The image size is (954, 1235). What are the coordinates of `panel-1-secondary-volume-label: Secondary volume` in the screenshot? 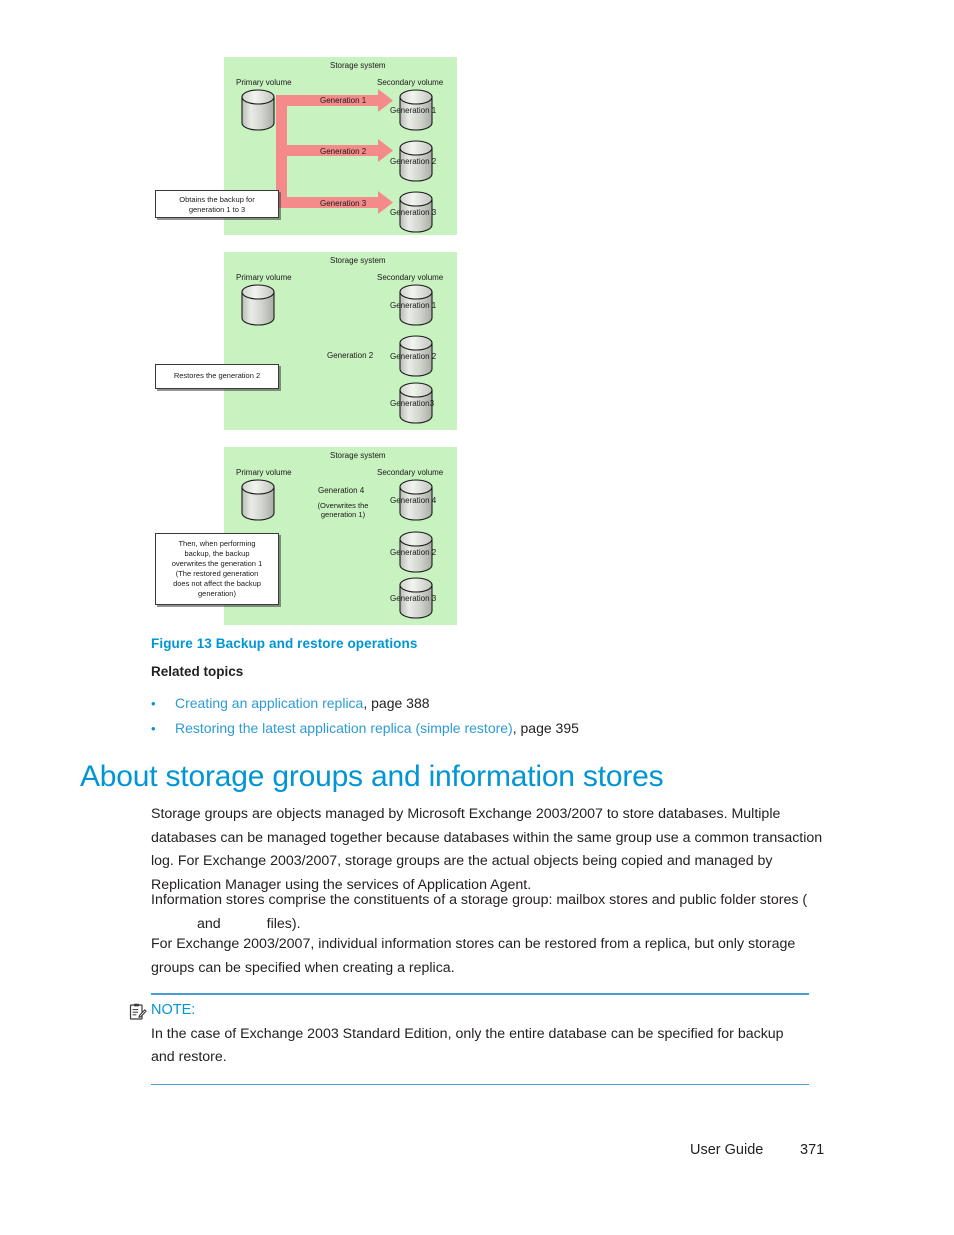 It's located at (410, 82).